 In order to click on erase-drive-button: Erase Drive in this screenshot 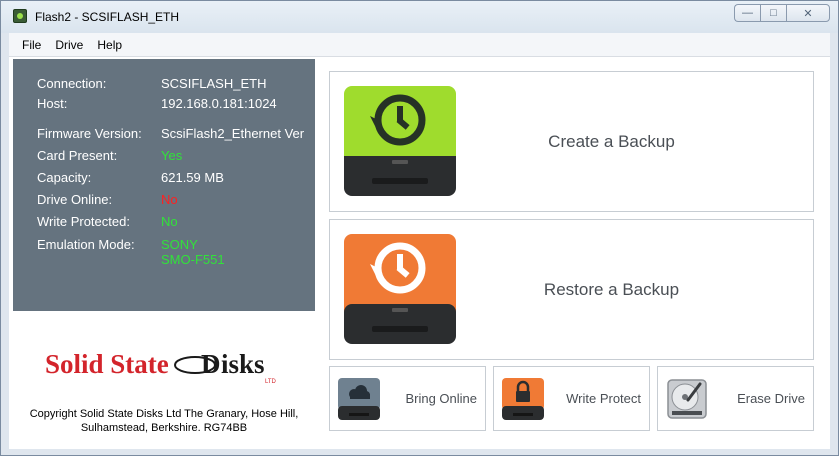, I will do `click(735, 398)`.